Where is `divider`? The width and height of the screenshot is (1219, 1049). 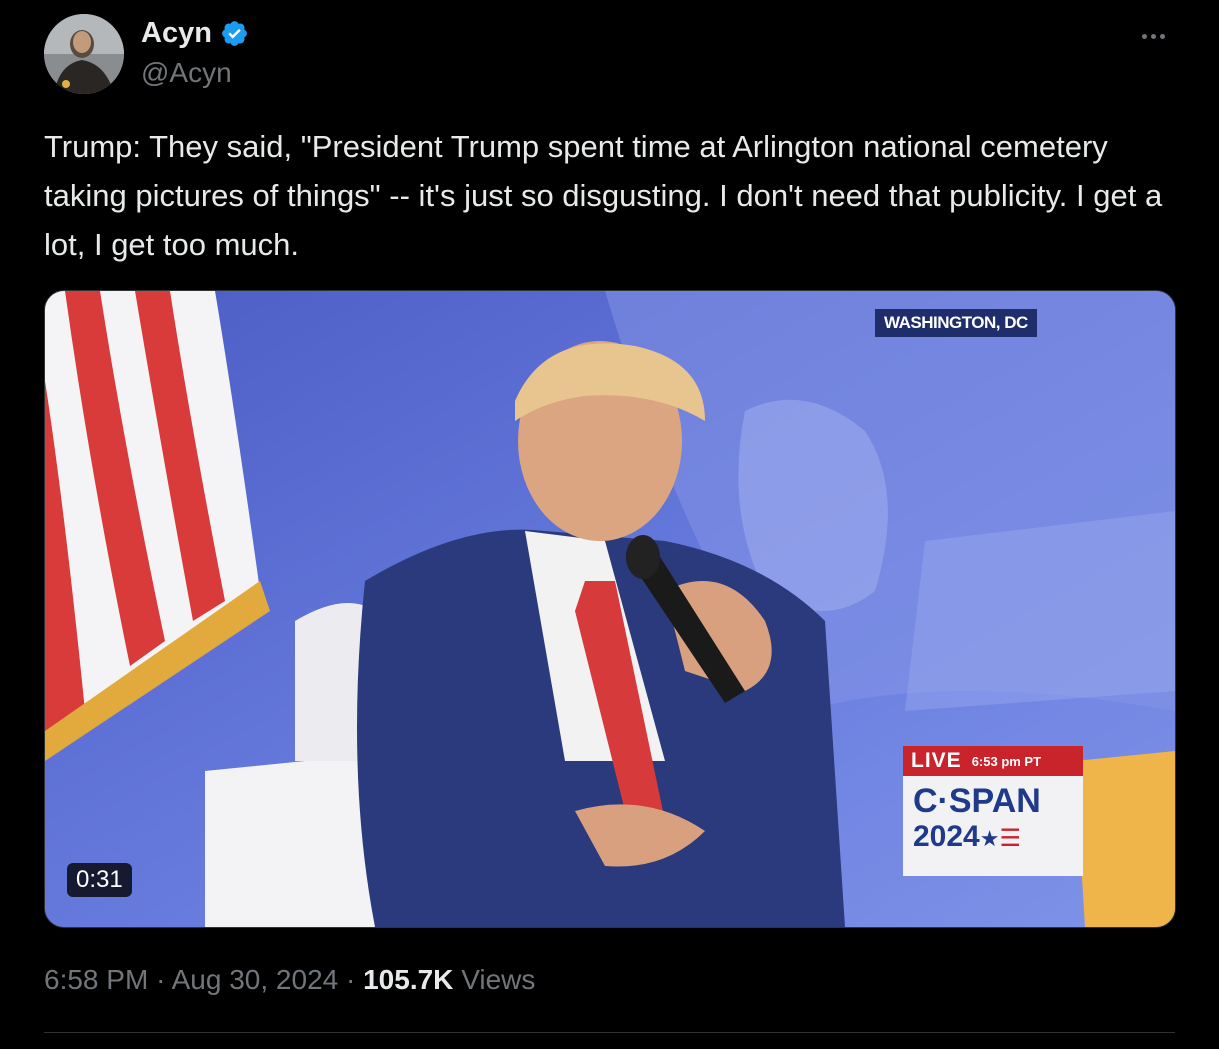
divider is located at coordinates (609, 1032).